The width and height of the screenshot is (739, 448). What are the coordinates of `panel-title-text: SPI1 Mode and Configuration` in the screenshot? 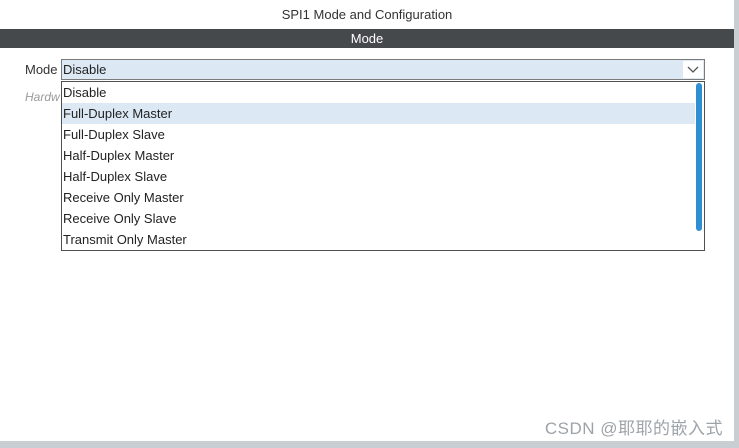 It's located at (367, 14).